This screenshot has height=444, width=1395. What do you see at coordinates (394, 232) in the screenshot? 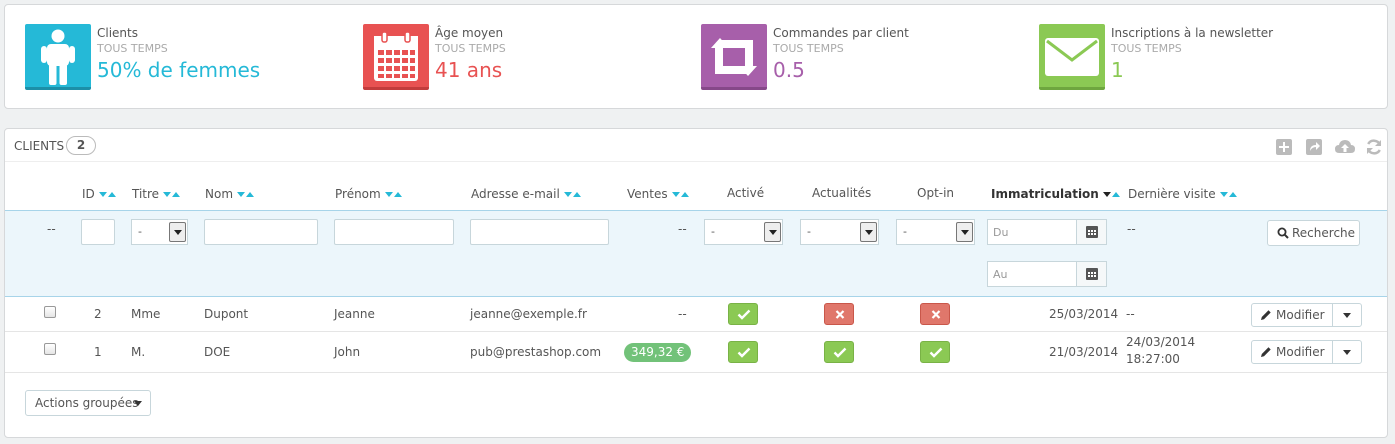
I see `filter-firstname-input` at bounding box center [394, 232].